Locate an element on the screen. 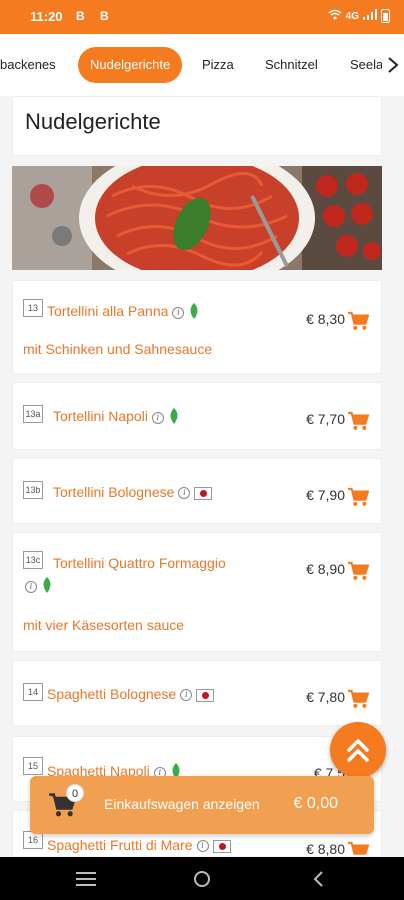  item-name-row: Tortellini Napoli i is located at coordinates (116, 417).